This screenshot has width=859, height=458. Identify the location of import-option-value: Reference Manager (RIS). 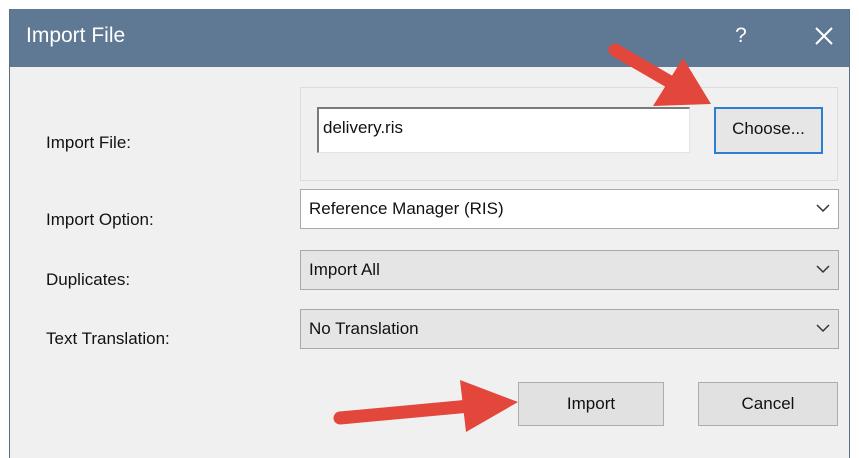
(406, 208).